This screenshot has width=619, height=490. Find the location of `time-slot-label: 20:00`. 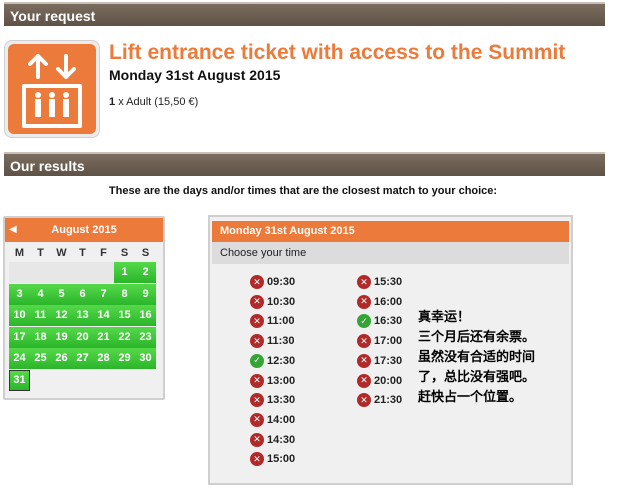

time-slot-label: 20:00 is located at coordinates (388, 380).